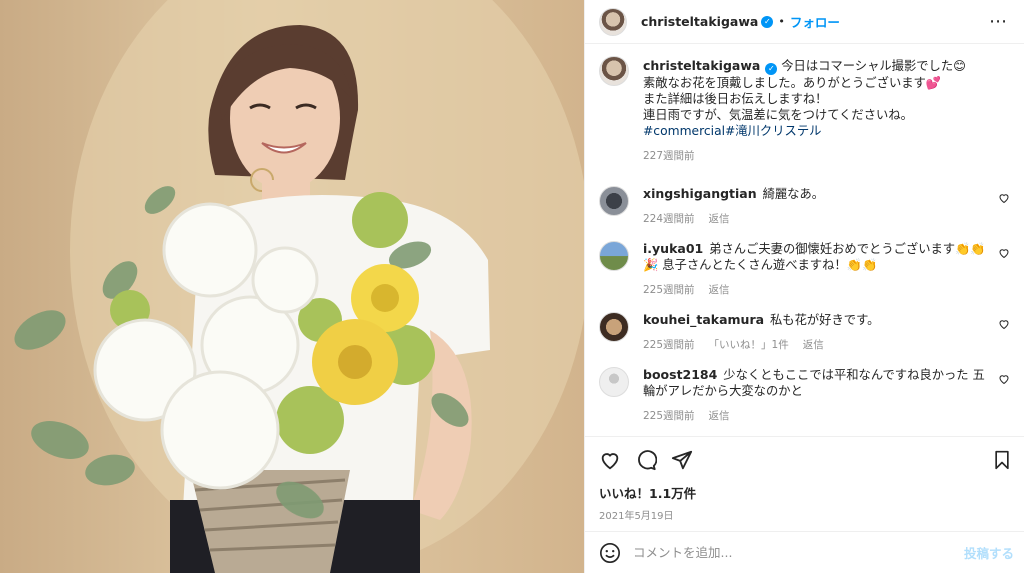 The image size is (1024, 573). What do you see at coordinates (778, 115) in the screenshot?
I see `caption-line-4: 連日雨ですが、気温差に気をつけてくださいね。` at bounding box center [778, 115].